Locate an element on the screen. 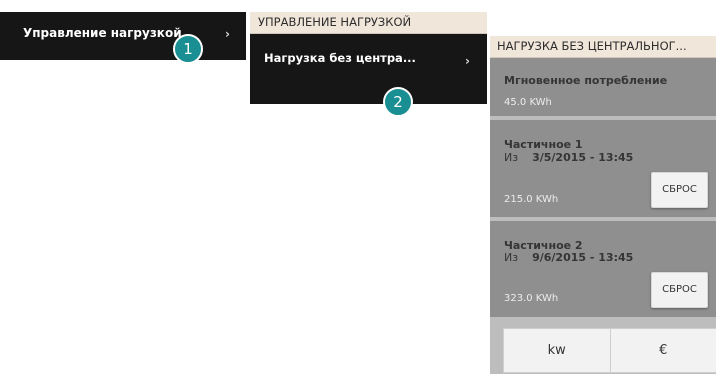 This screenshot has height=374, width=716. date-value: 9/6/2015 - 13:45 is located at coordinates (583, 257).